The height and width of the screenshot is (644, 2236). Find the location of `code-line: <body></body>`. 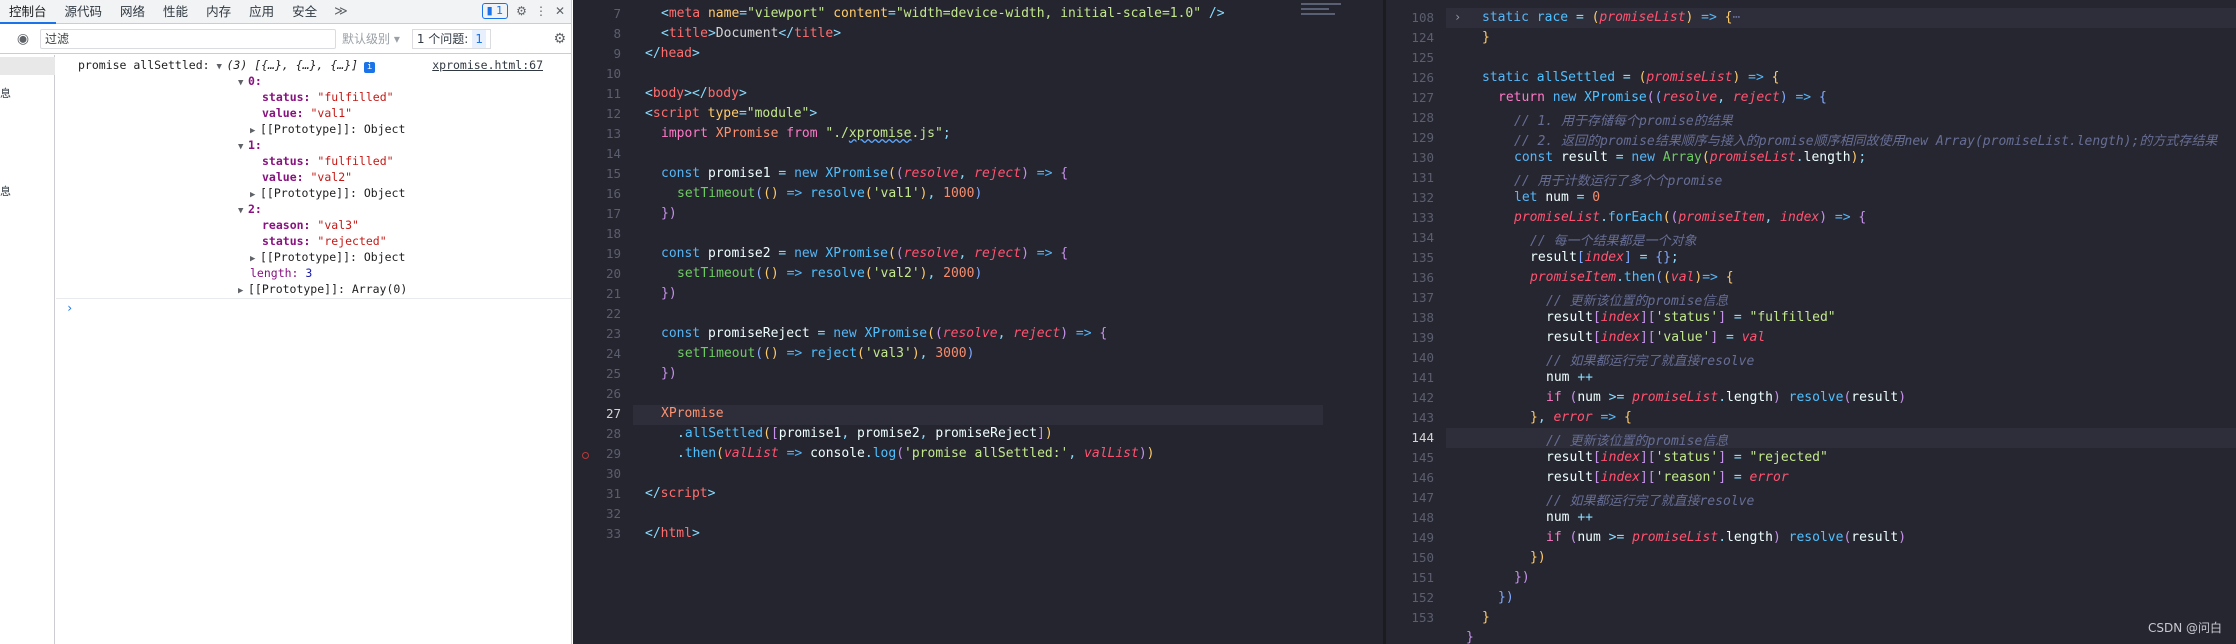

code-line: <body></body> is located at coordinates (696, 93).